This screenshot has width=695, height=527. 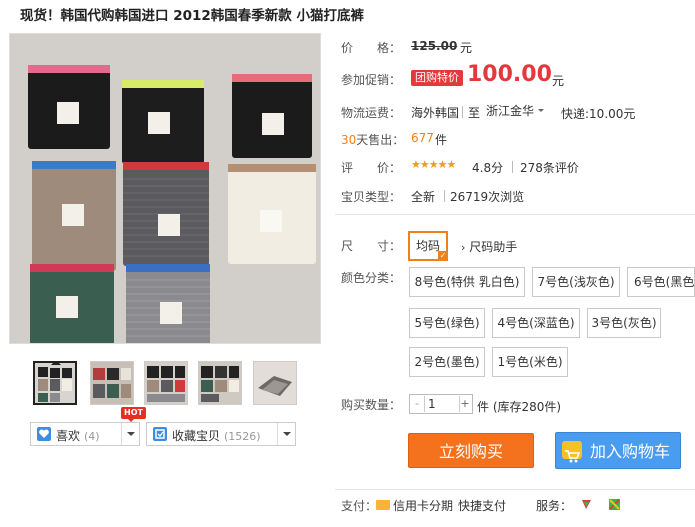 What do you see at coordinates (423, 197) in the screenshot?
I see `type-condition: 全新` at bounding box center [423, 197].